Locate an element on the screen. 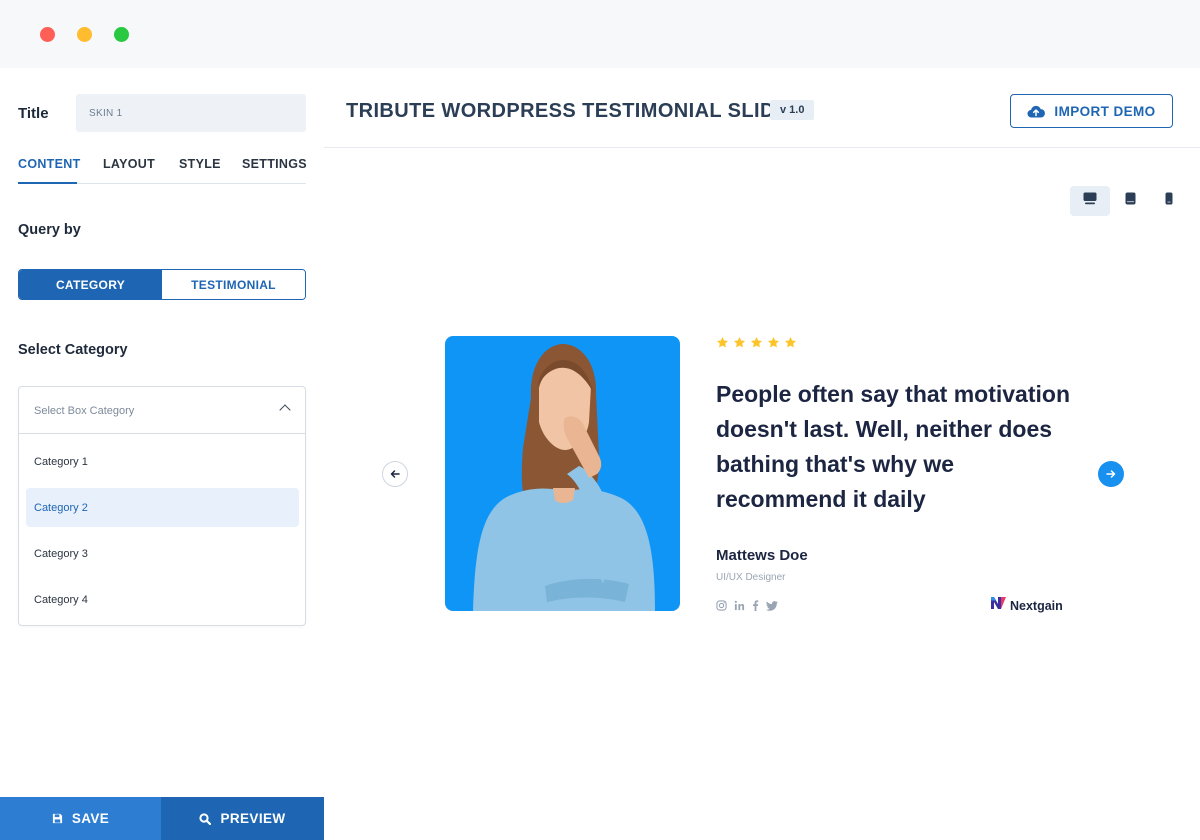 The height and width of the screenshot is (840, 1200). slider-next-button is located at coordinates (1111, 474).